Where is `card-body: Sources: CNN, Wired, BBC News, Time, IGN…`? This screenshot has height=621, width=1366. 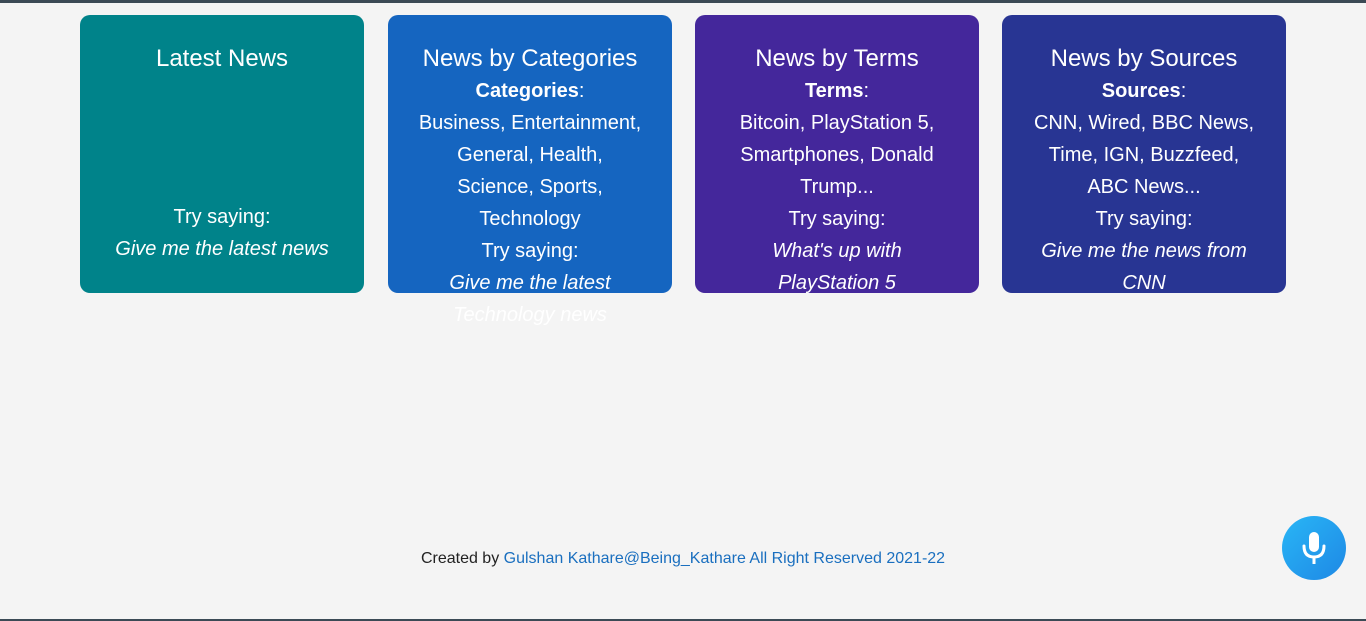
card-body: Sources: CNN, Wired, BBC News, Time, IGN… is located at coordinates (1144, 187).